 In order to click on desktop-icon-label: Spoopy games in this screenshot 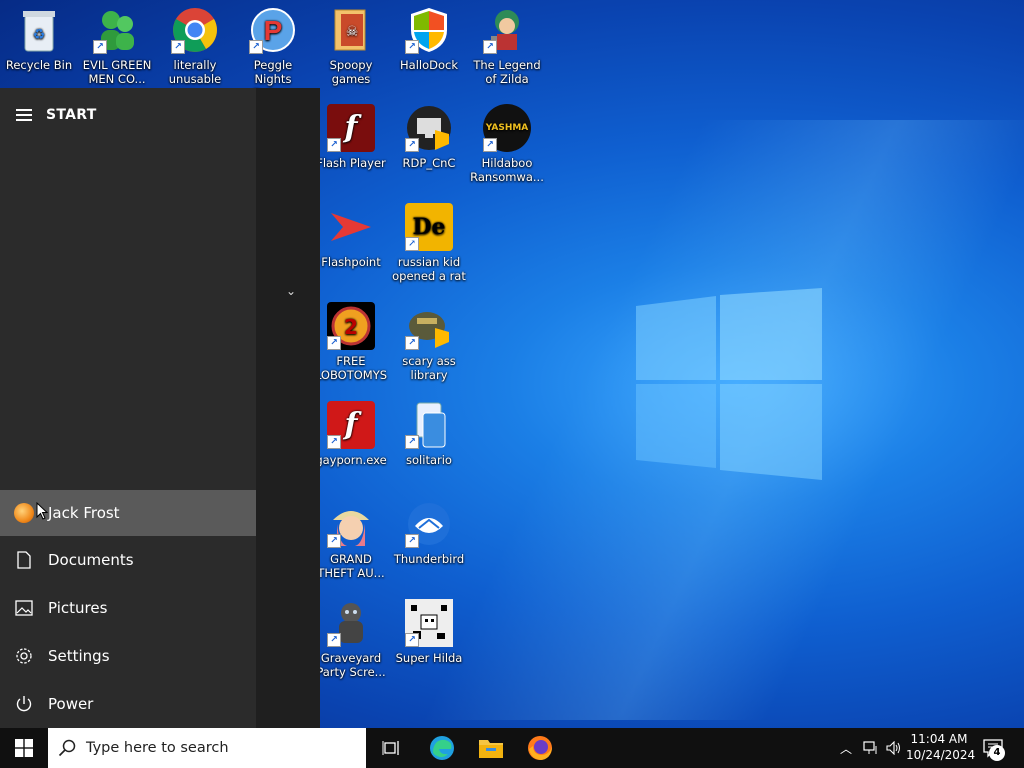, I will do `click(351, 72)`.